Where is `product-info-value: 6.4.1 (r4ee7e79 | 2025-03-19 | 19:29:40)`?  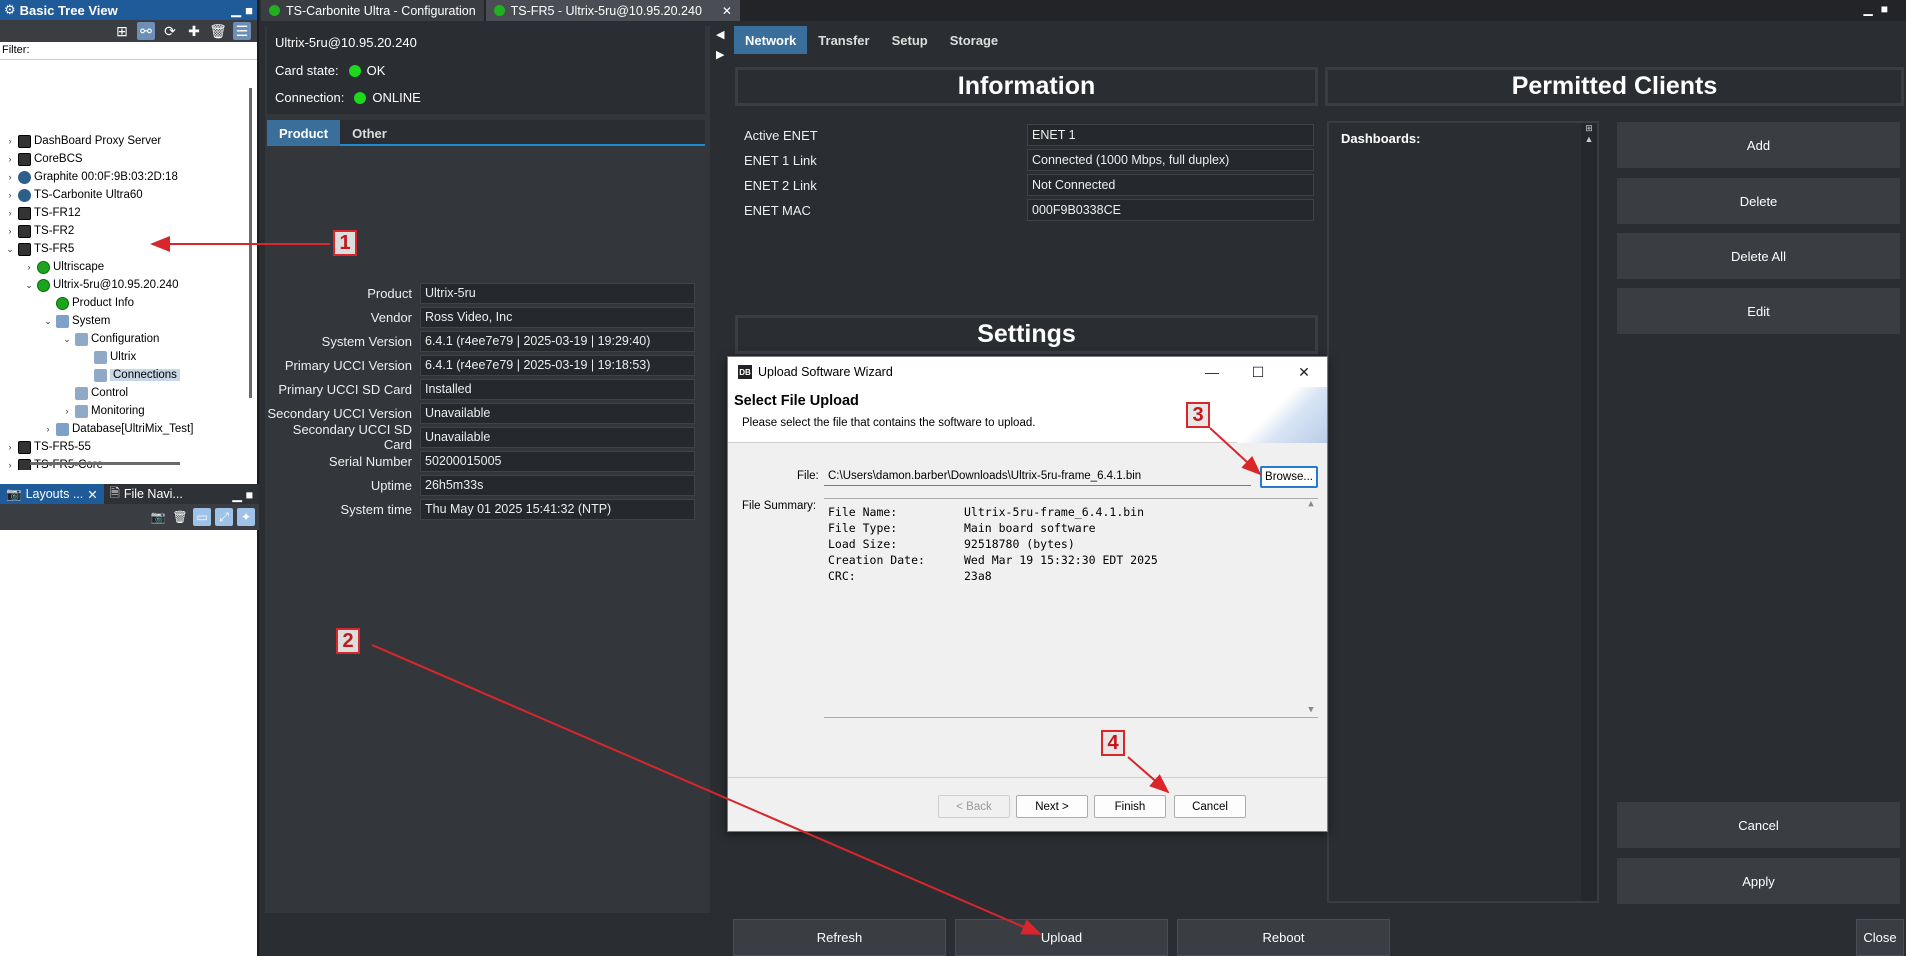 product-info-value: 6.4.1 (r4ee7e79 | 2025-03-19 | 19:29:40) is located at coordinates (557, 341).